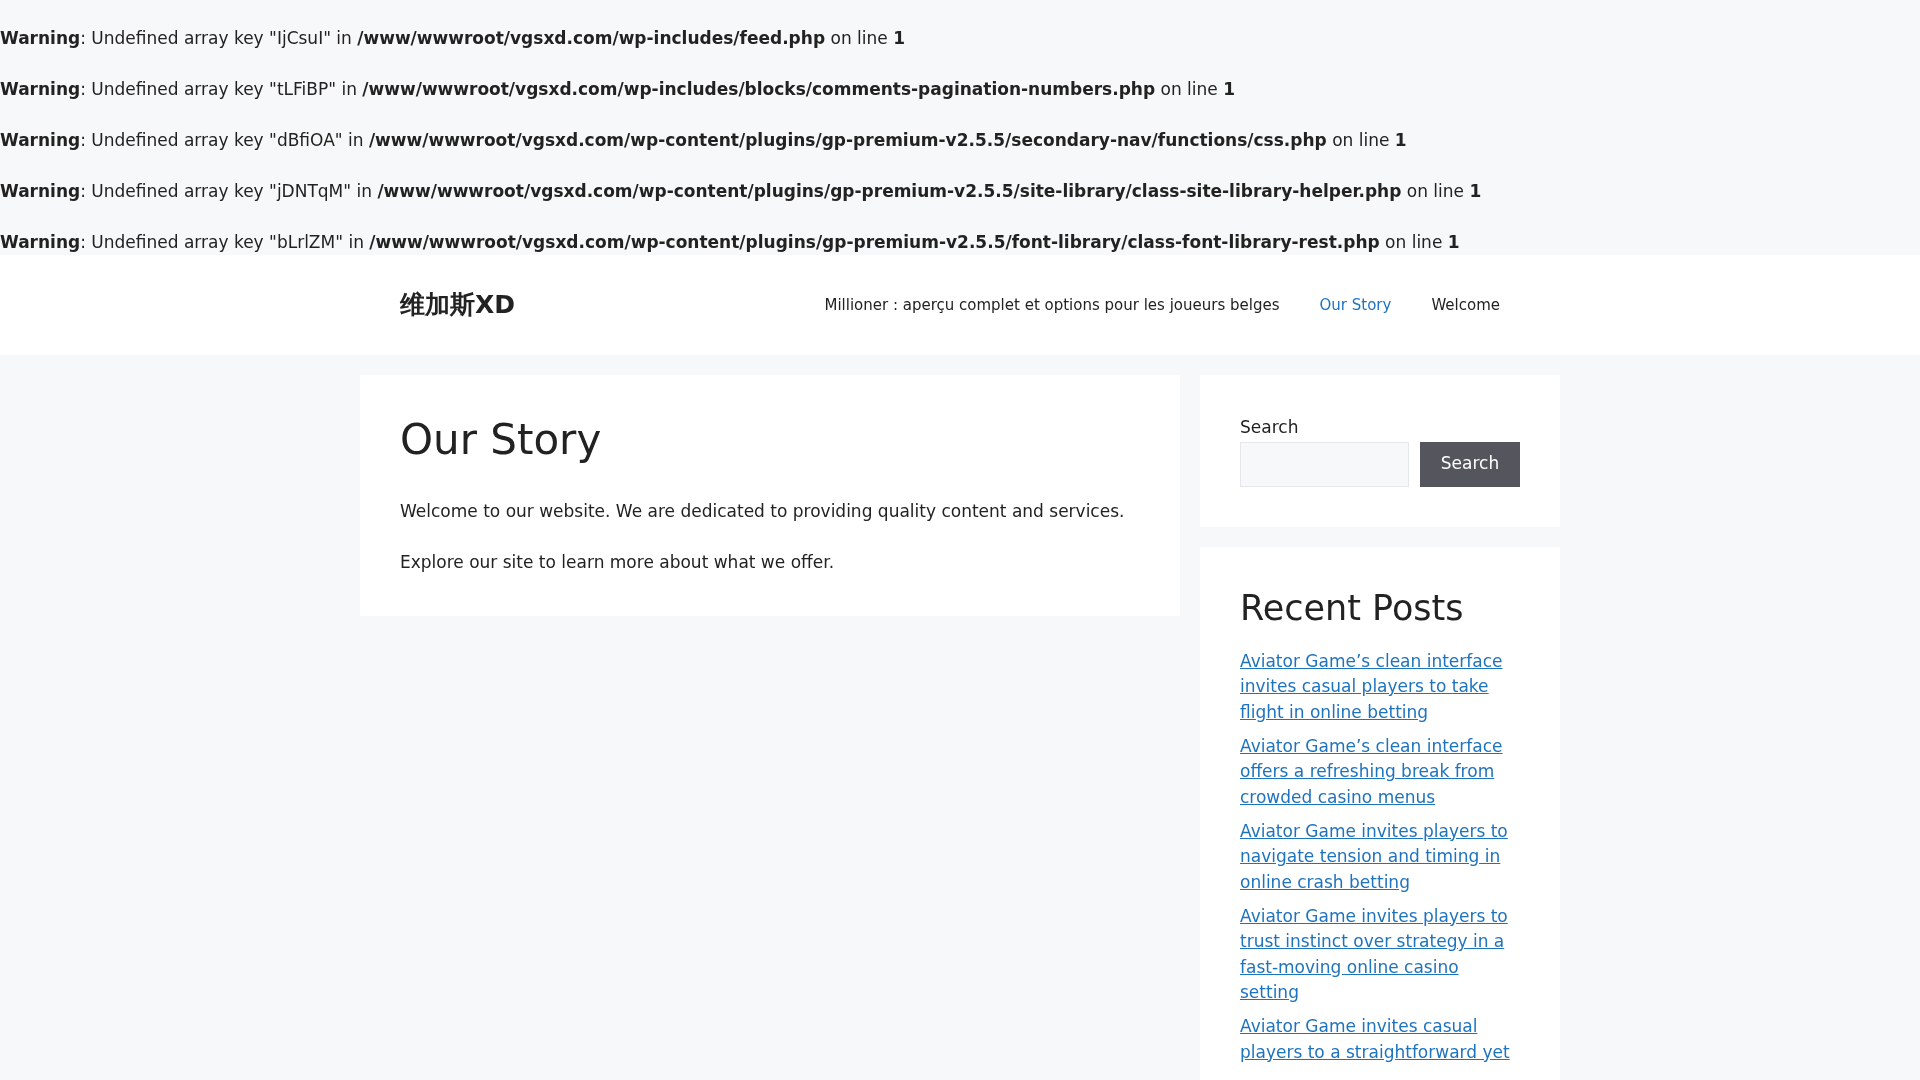  Describe the element at coordinates (1465, 305) in the screenshot. I see `nav-link: Welcome` at that location.